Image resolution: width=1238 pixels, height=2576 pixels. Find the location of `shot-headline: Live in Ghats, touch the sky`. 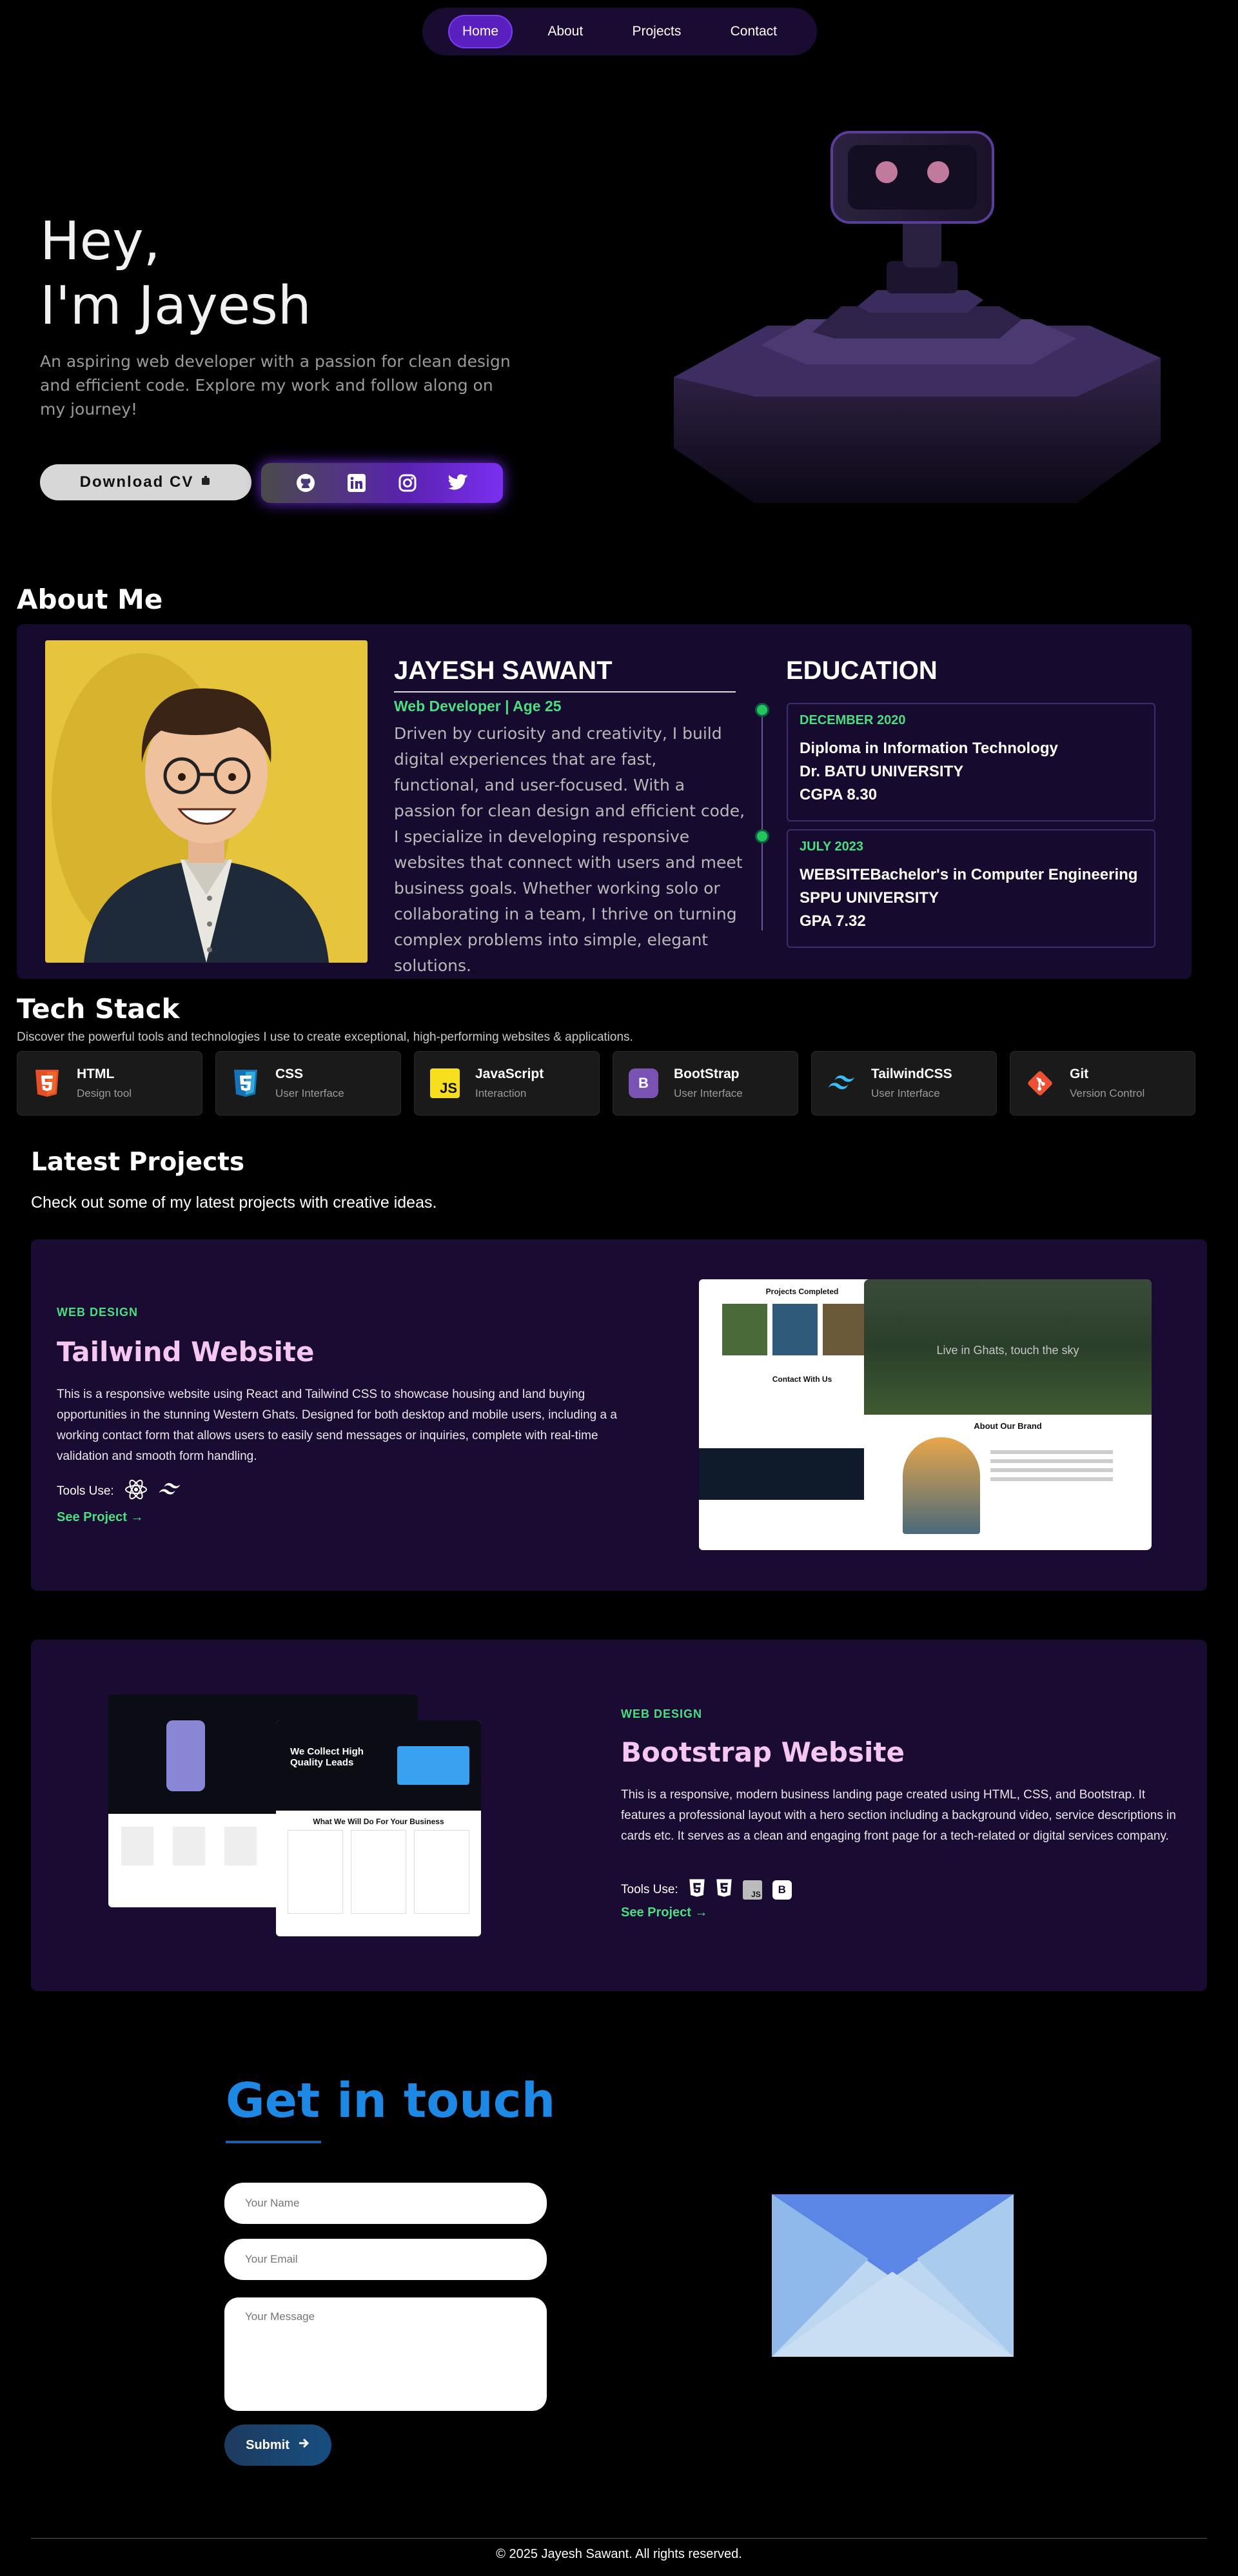

shot-headline: Live in Ghats, touch the sky is located at coordinates (1007, 1351).